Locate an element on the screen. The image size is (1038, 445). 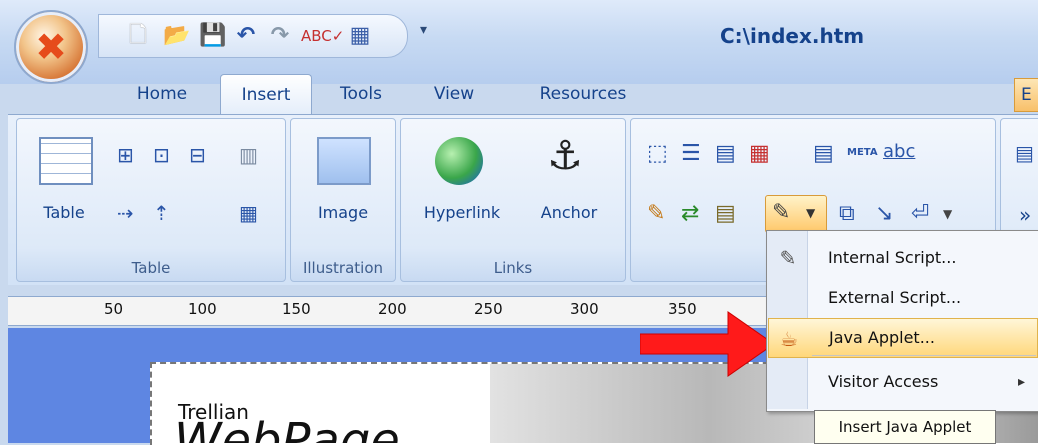
quick-access-dropdown-icon: ▾ is located at coordinates (423, 30).